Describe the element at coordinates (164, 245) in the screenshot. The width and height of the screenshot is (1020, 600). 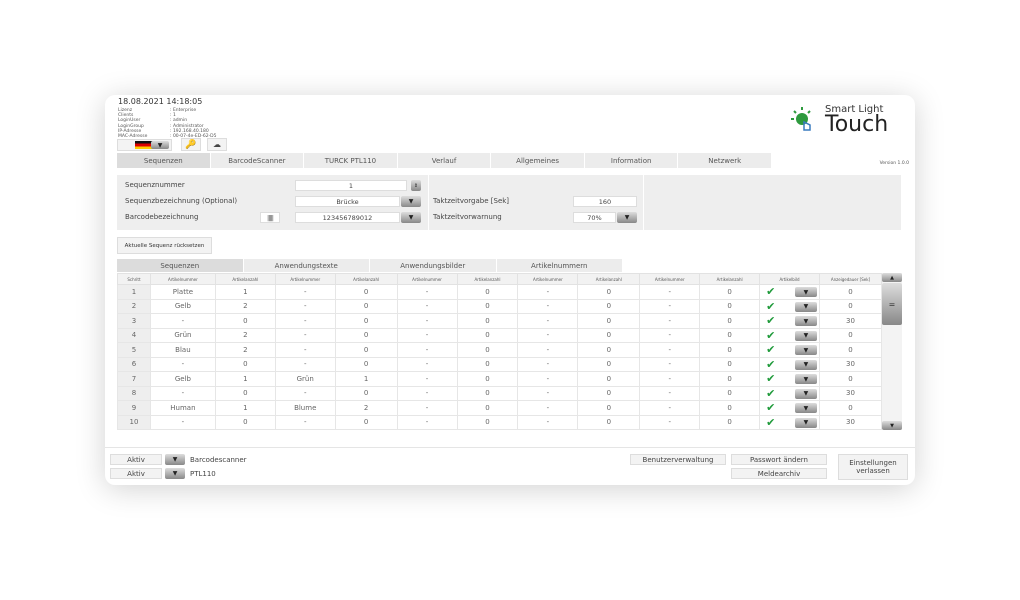
I see `reset-sequence-button: Aktuelle Sequenz rücksetzen` at that location.